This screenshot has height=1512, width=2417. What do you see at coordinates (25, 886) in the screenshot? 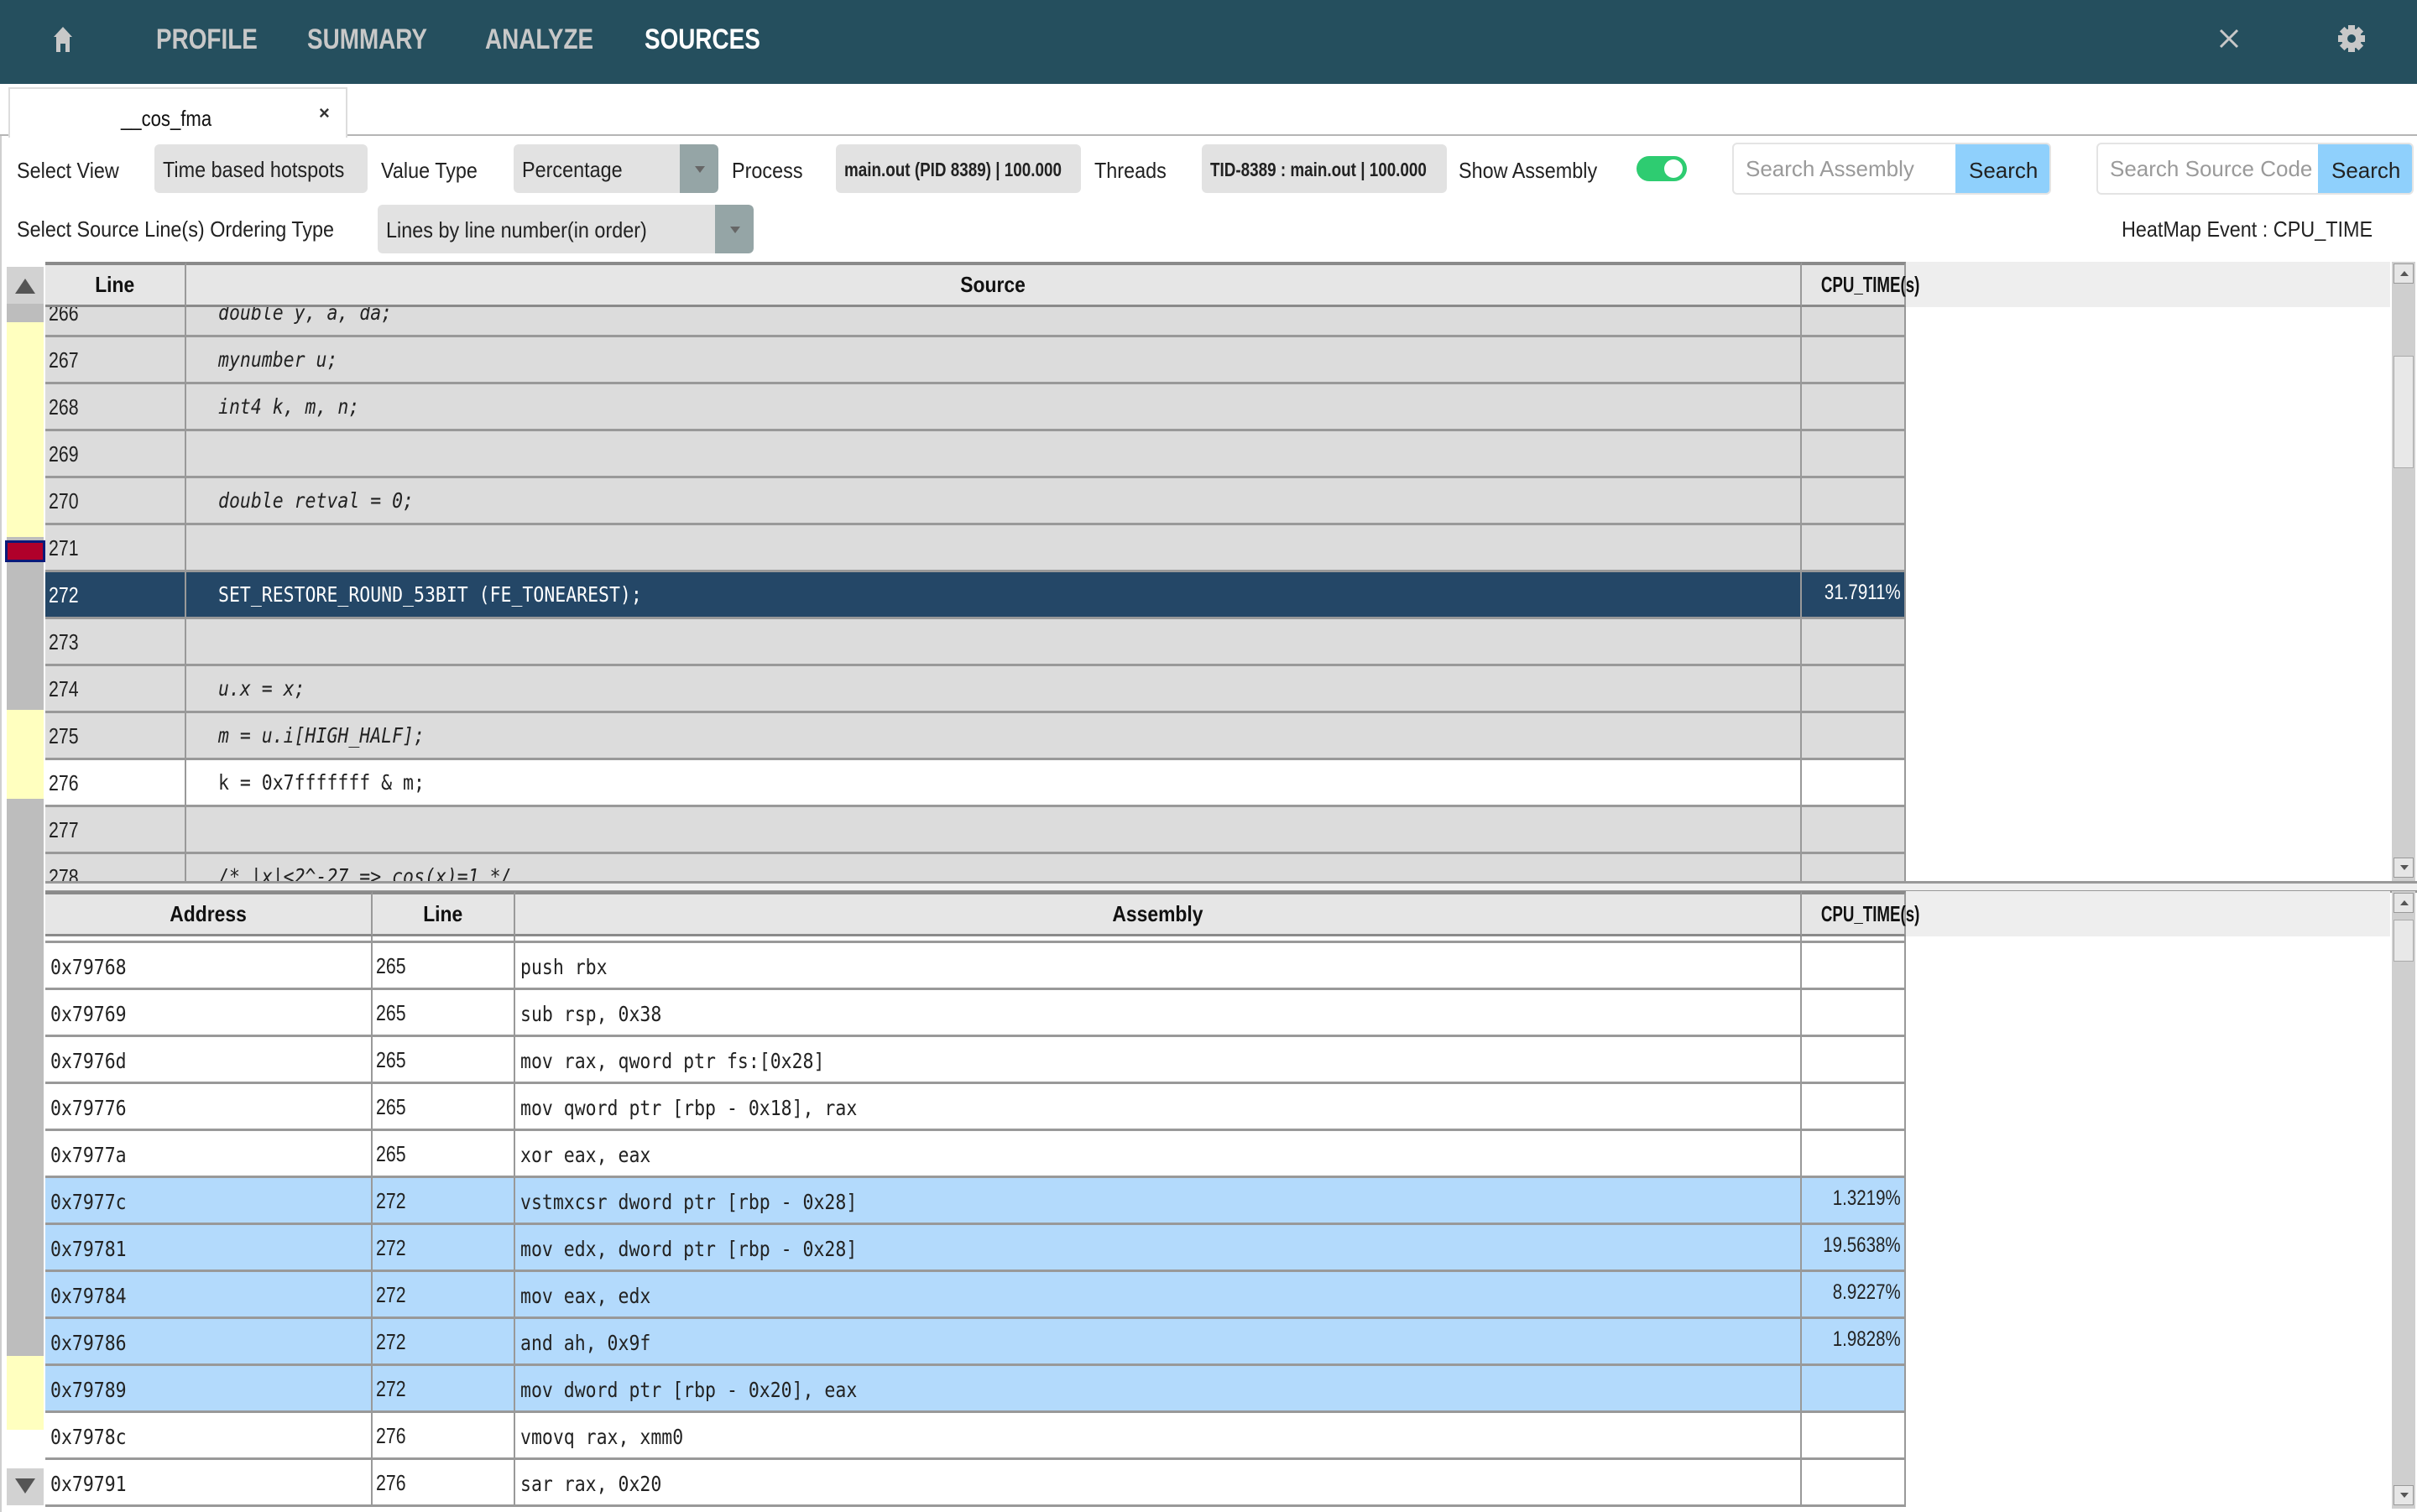
I see `heatmap-overview-strip` at bounding box center [25, 886].